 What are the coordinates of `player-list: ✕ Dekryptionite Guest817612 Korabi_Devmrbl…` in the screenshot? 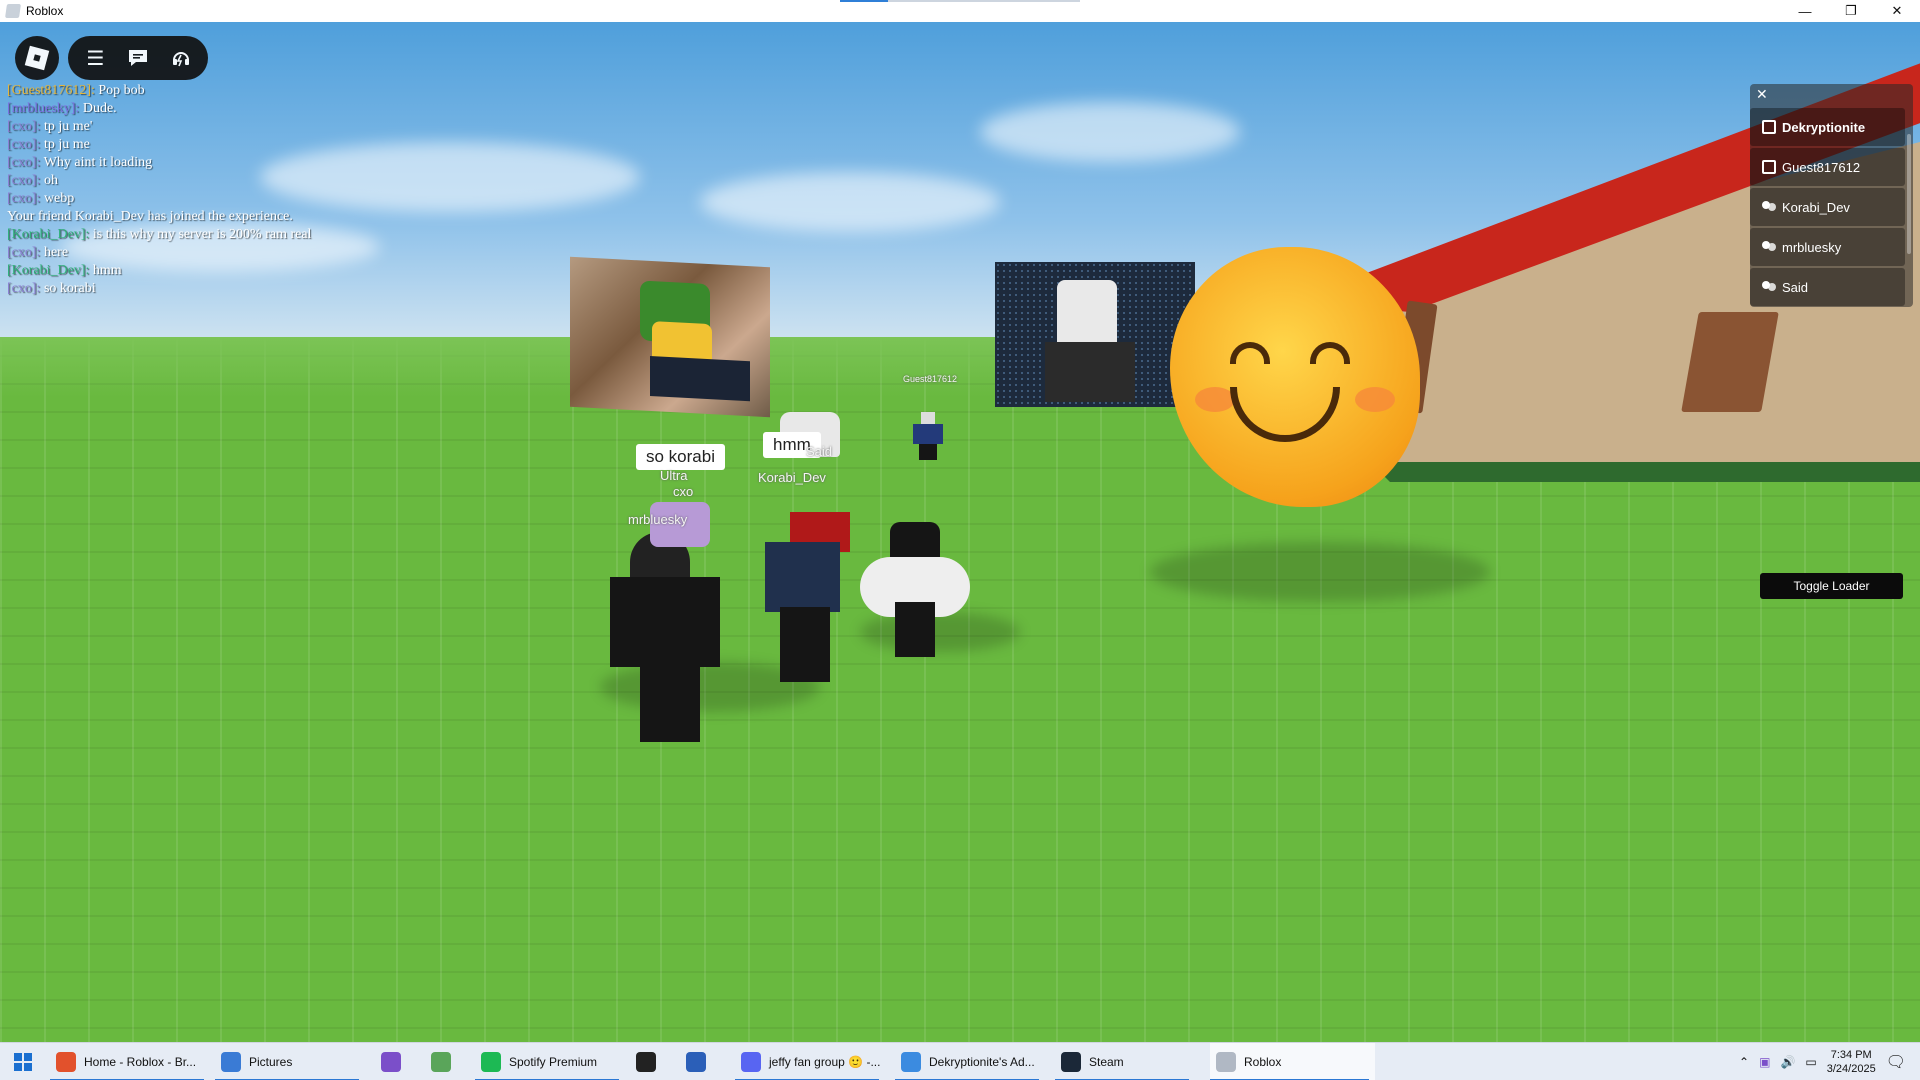 It's located at (1831, 195).